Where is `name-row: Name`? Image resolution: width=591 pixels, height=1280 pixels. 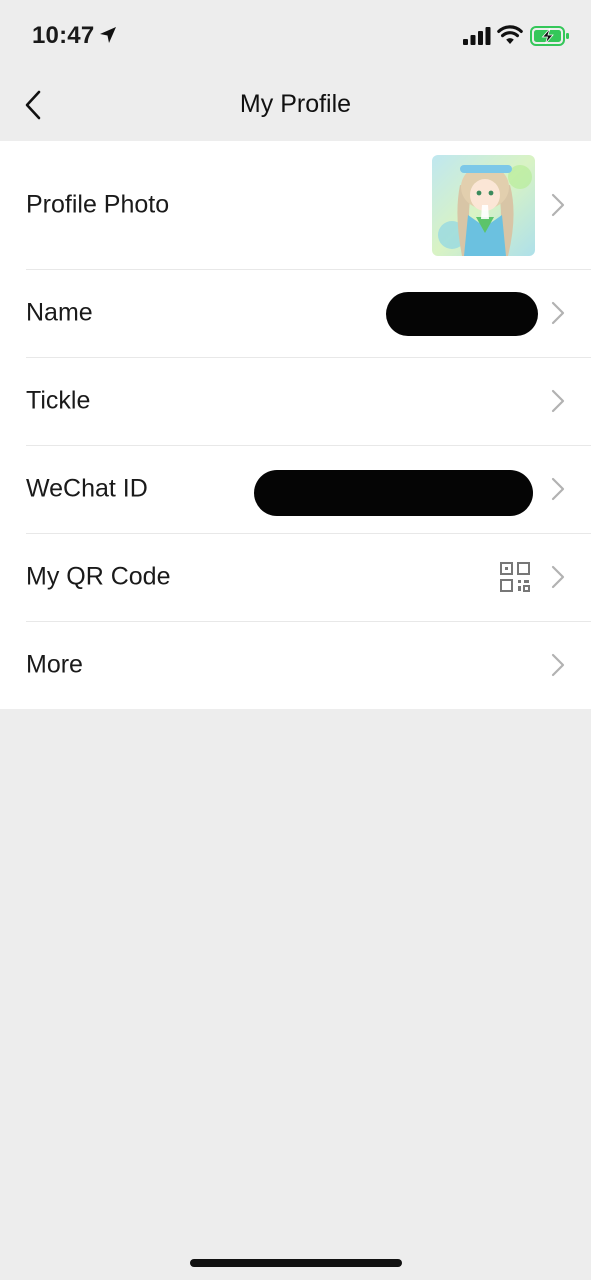 name-row: Name is located at coordinates (295, 313).